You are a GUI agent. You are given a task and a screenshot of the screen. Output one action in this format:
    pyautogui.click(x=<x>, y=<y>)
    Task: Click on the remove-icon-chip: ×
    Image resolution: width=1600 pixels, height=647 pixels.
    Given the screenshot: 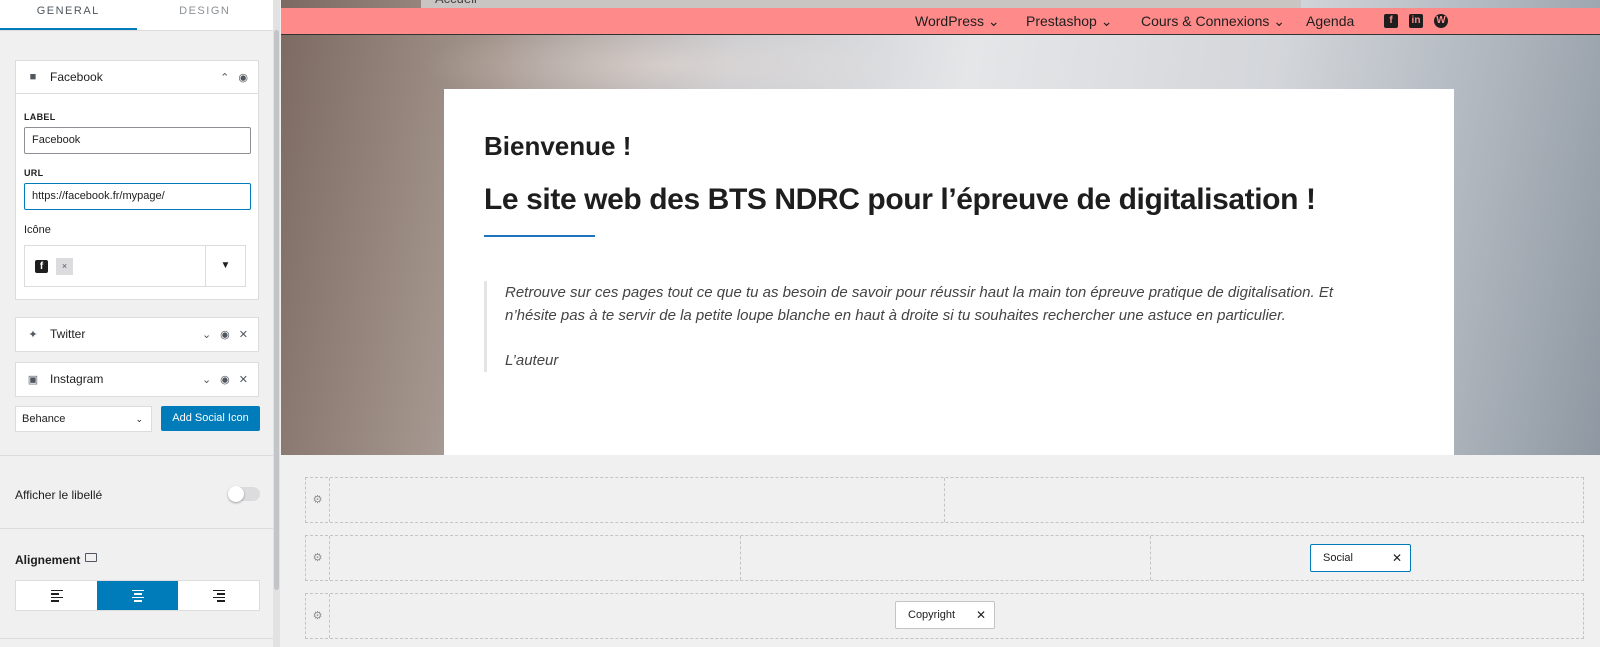 What is the action you would take?
    pyautogui.click(x=64, y=266)
    